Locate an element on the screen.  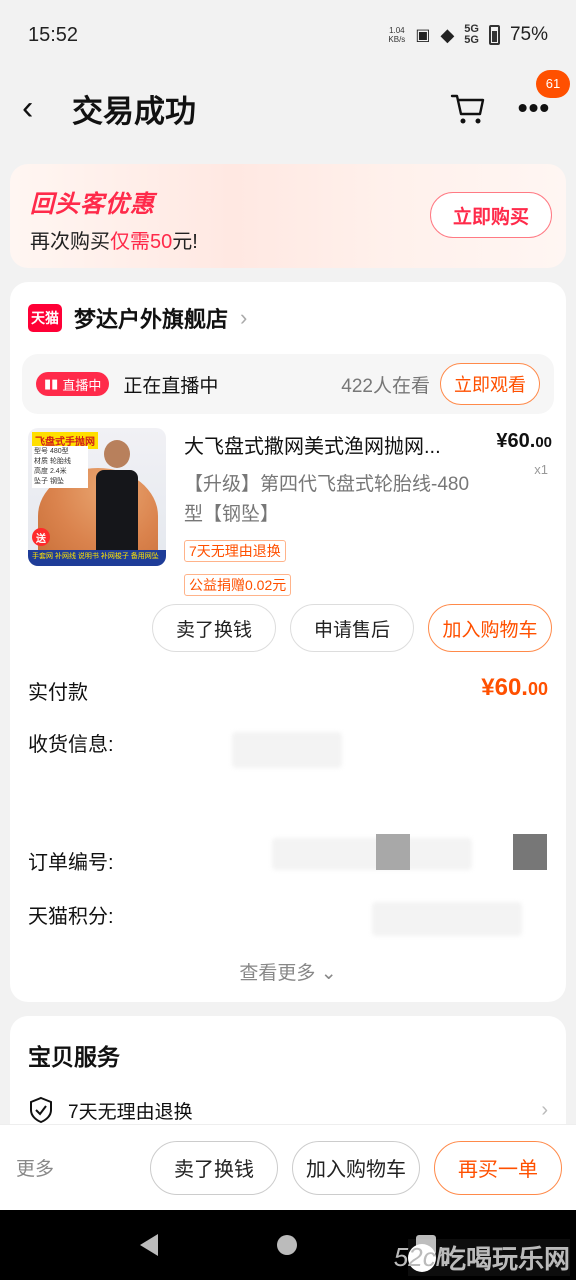
buy-again-button: 再买一单 is located at coordinates (498, 1167).